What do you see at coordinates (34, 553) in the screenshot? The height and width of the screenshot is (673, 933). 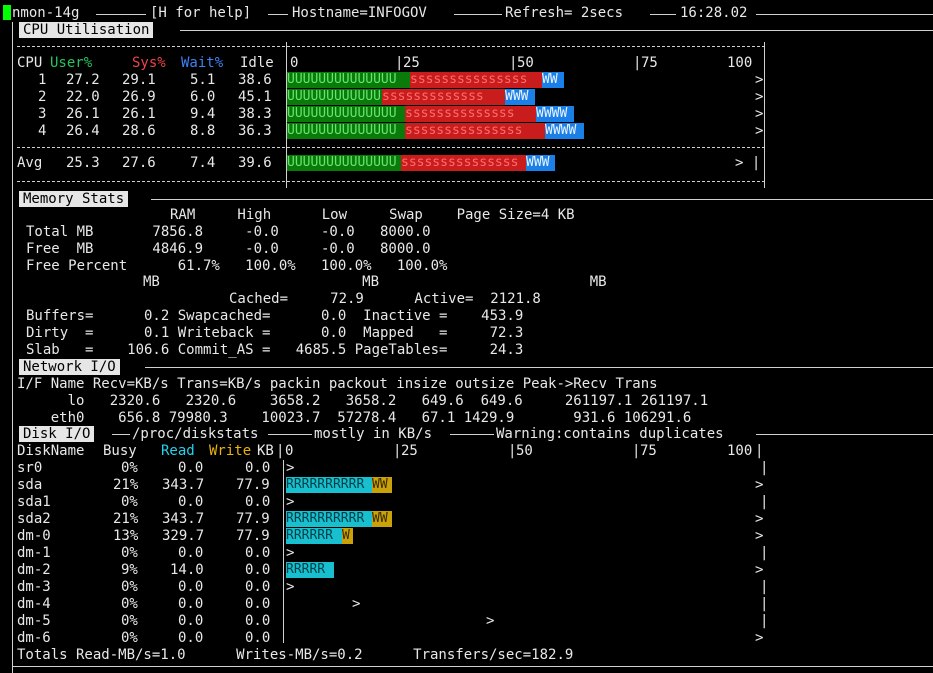 I see `disk-name: dm-1` at bounding box center [34, 553].